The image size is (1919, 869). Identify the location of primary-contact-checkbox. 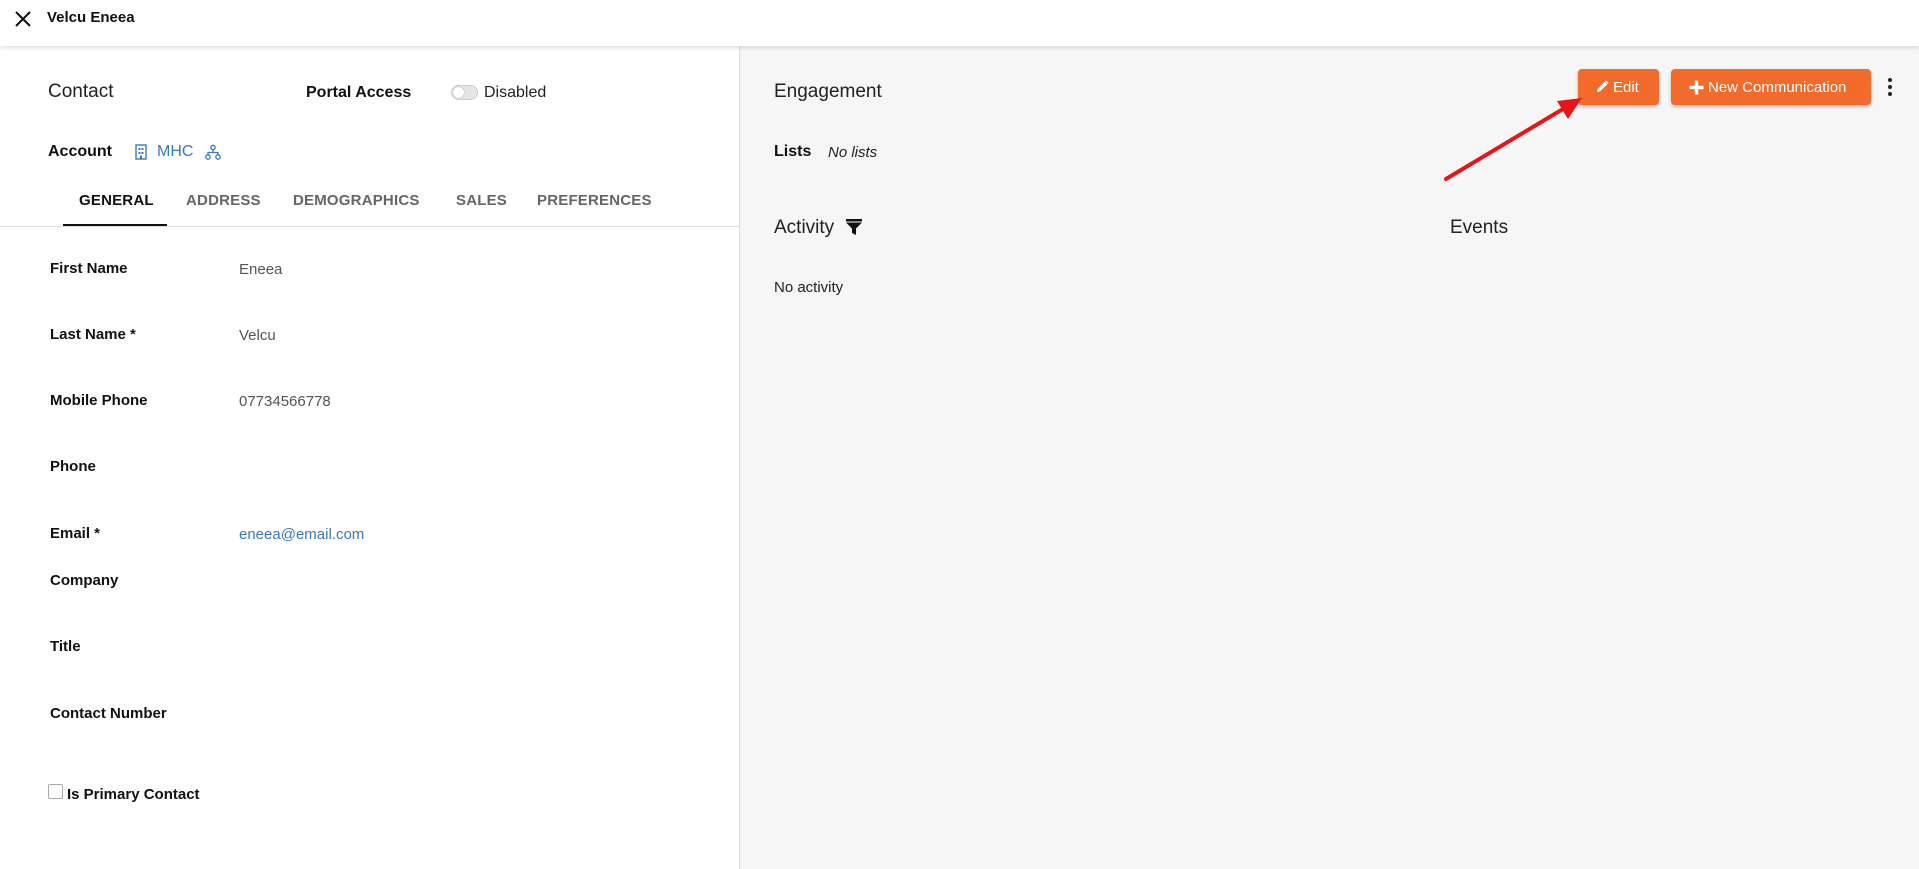
(55, 791).